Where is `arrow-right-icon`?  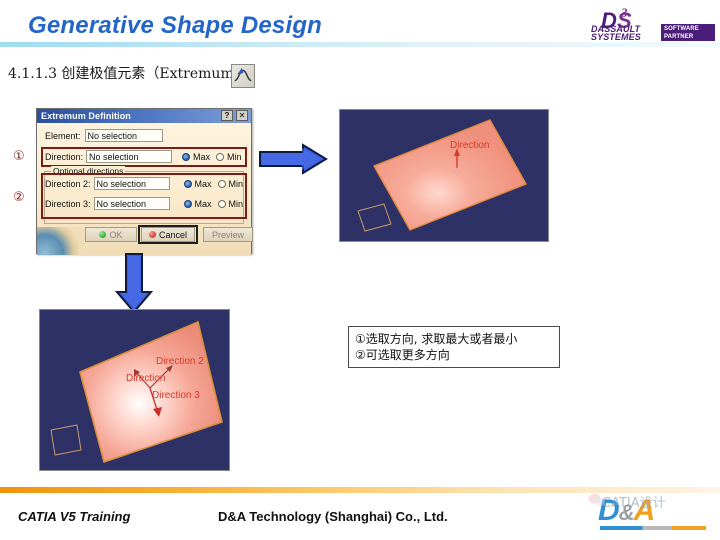
arrow-right-icon is located at coordinates (293, 159).